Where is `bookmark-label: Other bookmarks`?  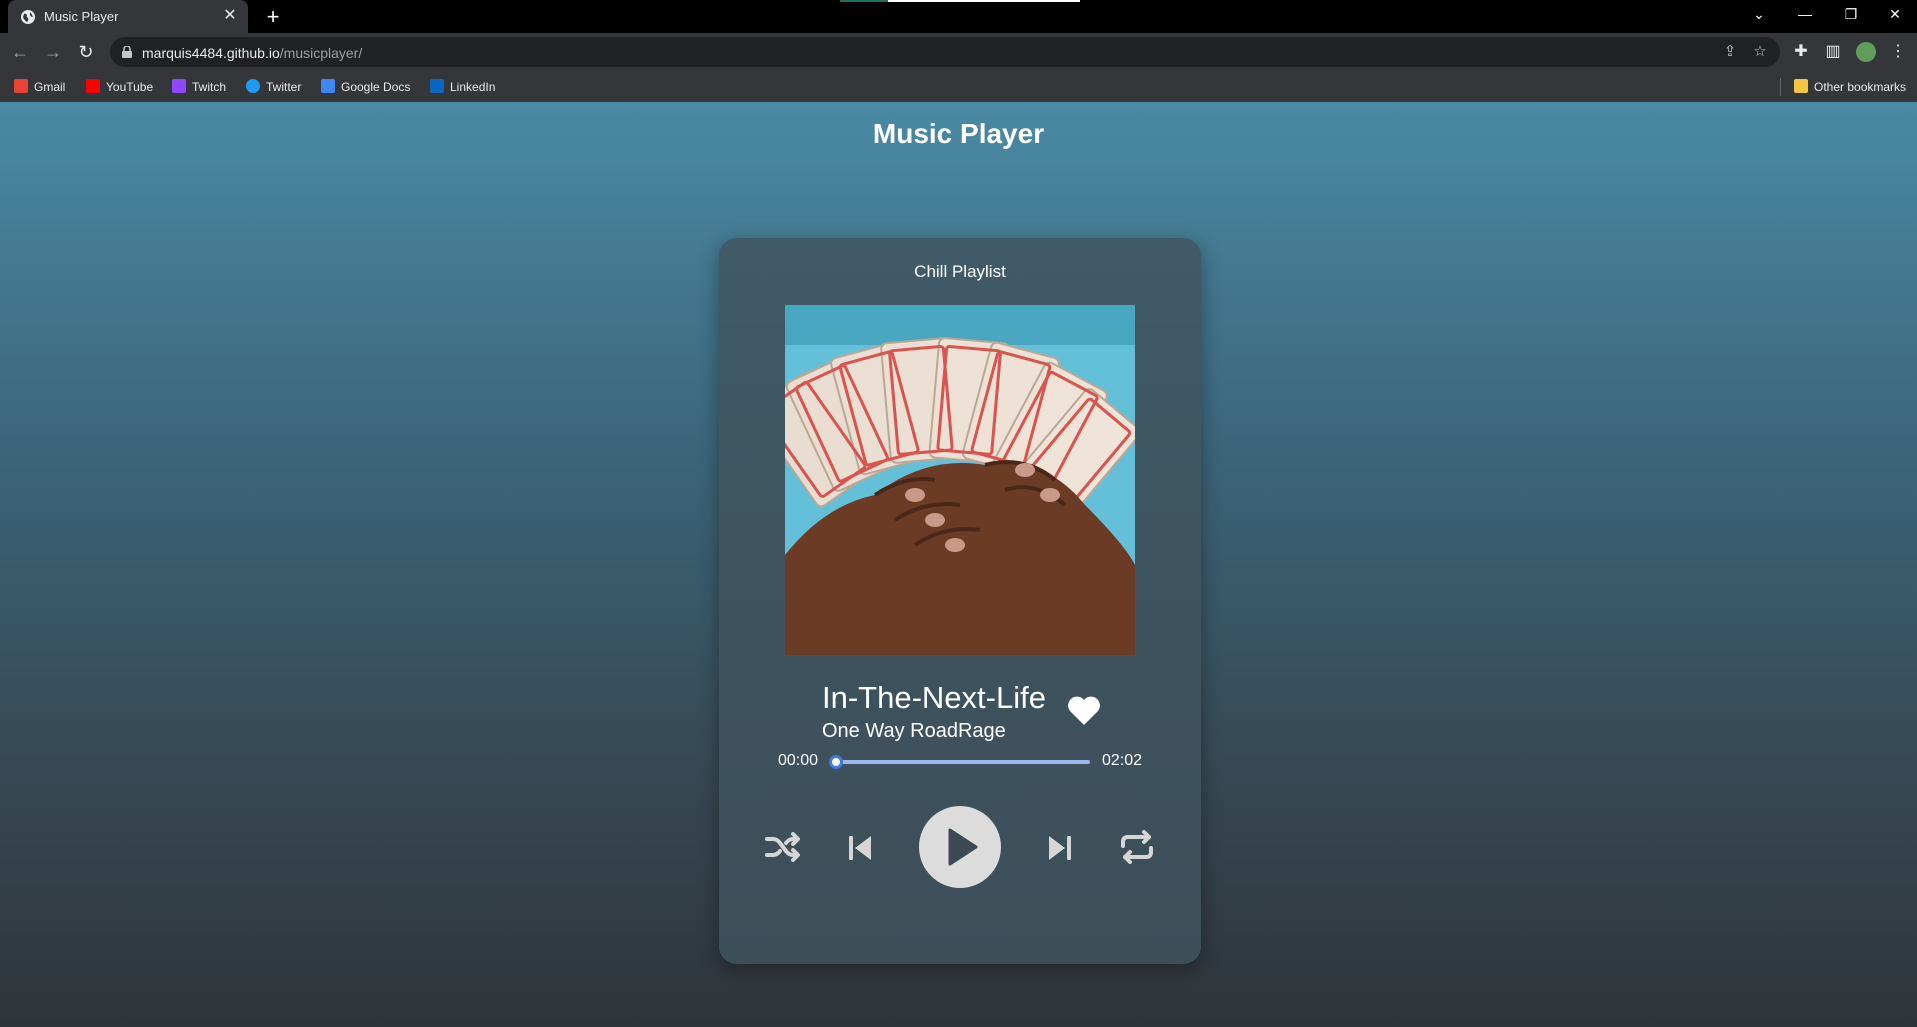
bookmark-label: Other bookmarks is located at coordinates (1860, 87).